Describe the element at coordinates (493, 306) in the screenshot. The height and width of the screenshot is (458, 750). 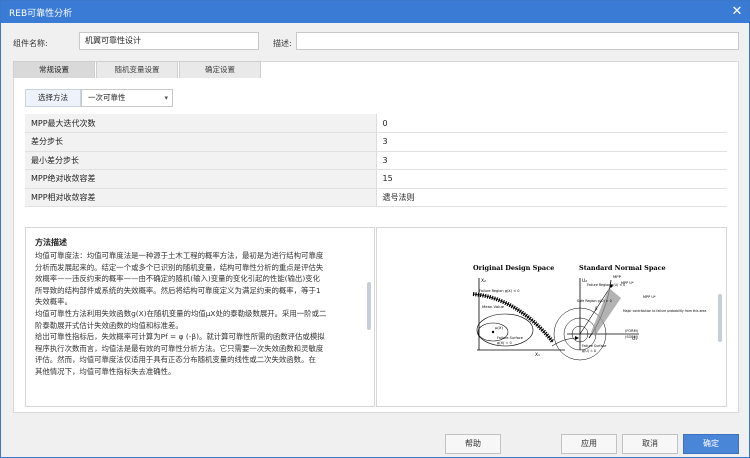
I see `mean-value-label: Mean Value` at that location.